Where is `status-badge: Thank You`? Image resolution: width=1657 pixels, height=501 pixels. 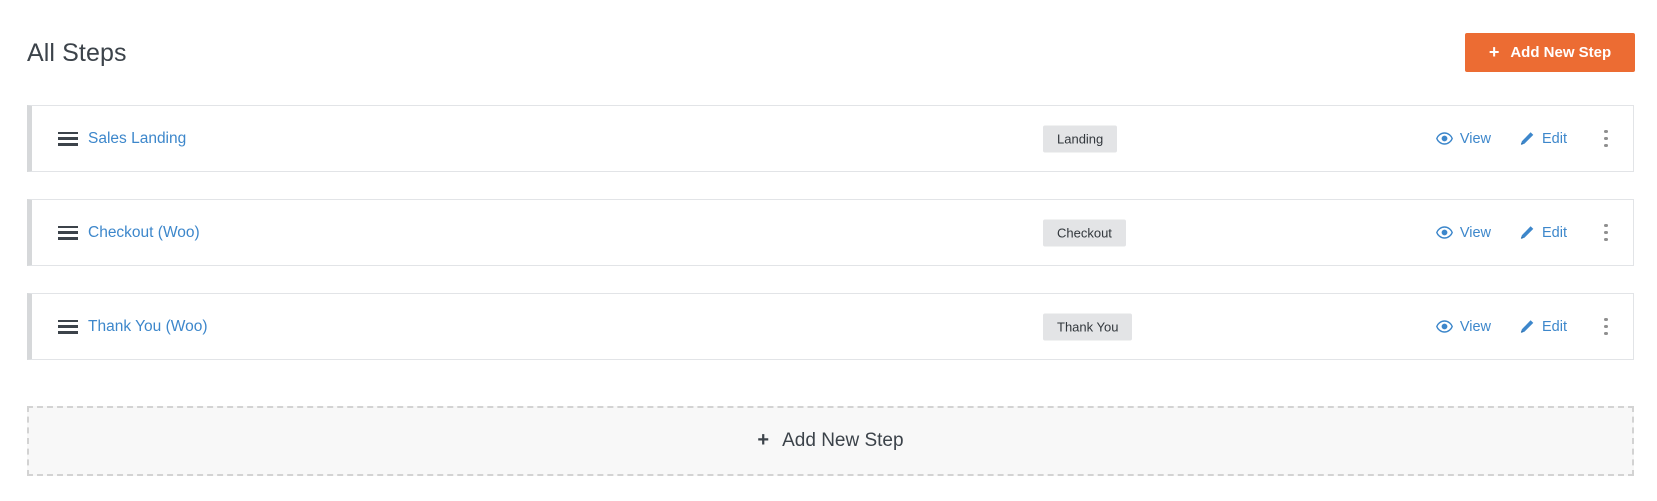
status-badge: Thank You is located at coordinates (1088, 326).